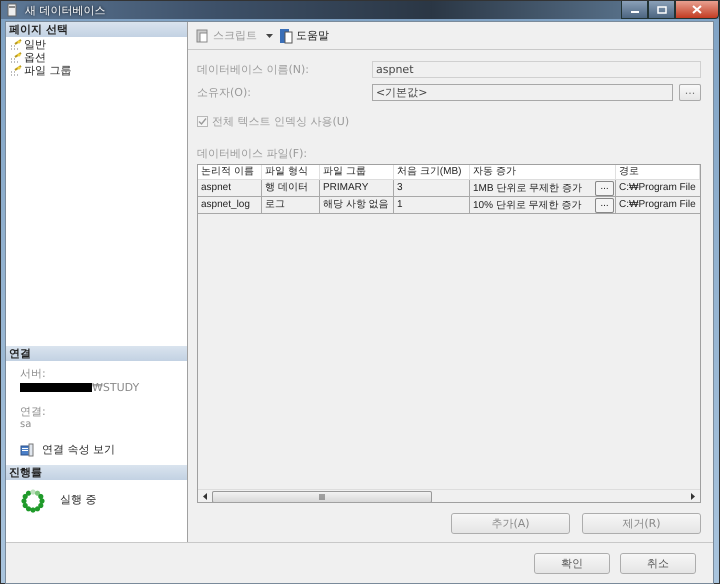 This screenshot has height=584, width=720. I want to click on table-cell: aspnet_log, so click(230, 205).